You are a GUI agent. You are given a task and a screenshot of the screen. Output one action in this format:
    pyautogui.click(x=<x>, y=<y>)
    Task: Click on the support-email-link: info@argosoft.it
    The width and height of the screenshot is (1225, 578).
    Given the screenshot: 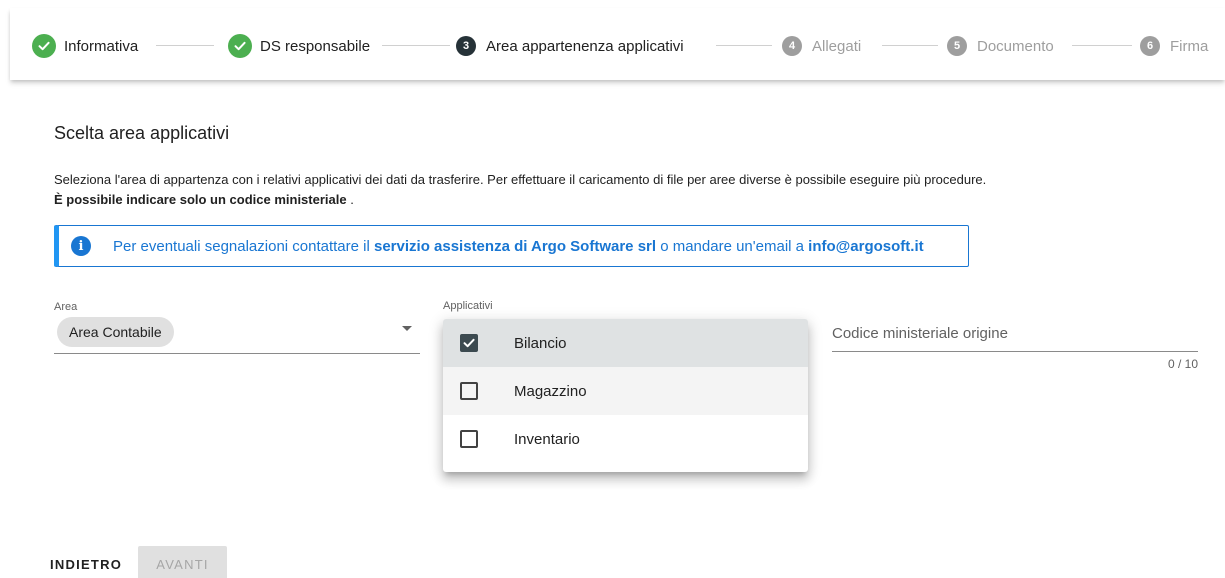 What is the action you would take?
    pyautogui.click(x=865, y=246)
    